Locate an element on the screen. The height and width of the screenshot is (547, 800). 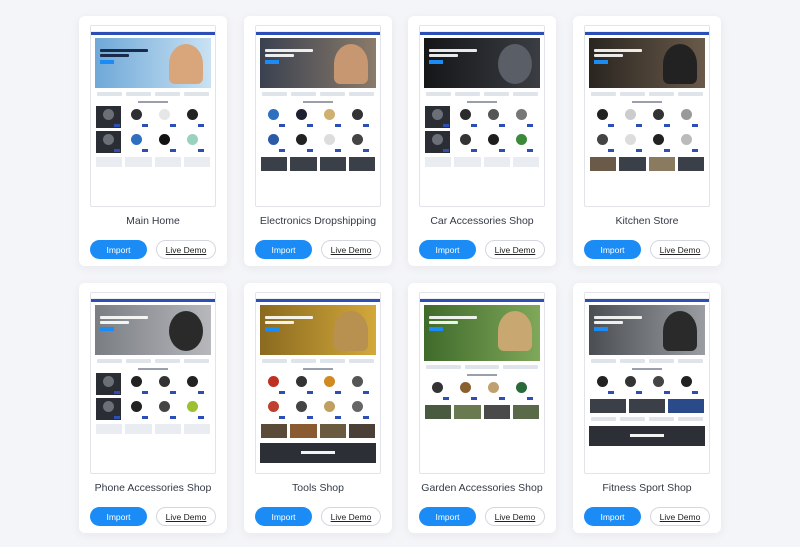
demo-card-car-accessories-shop: Car Accessories Shop Import Live Demo is located at coordinates (482, 141).